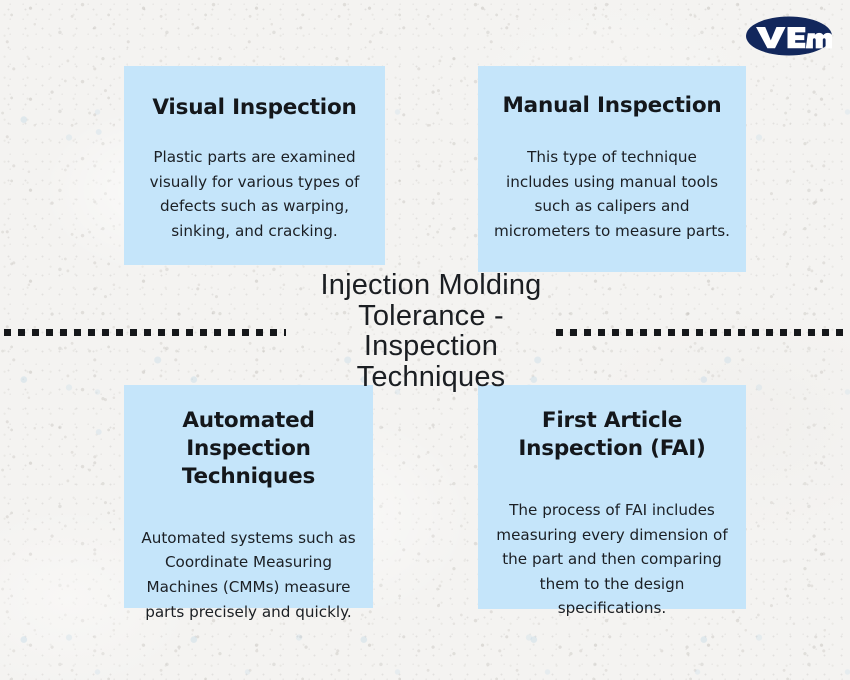 The height and width of the screenshot is (680, 850). I want to click on vem-logo, so click(789, 36).